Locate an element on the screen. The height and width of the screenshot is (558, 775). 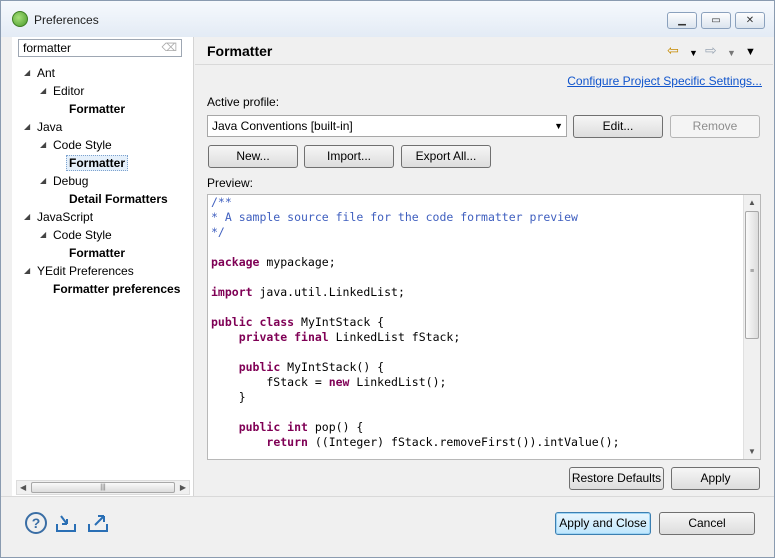
tree-item: Java is located at coordinates (49, 127).